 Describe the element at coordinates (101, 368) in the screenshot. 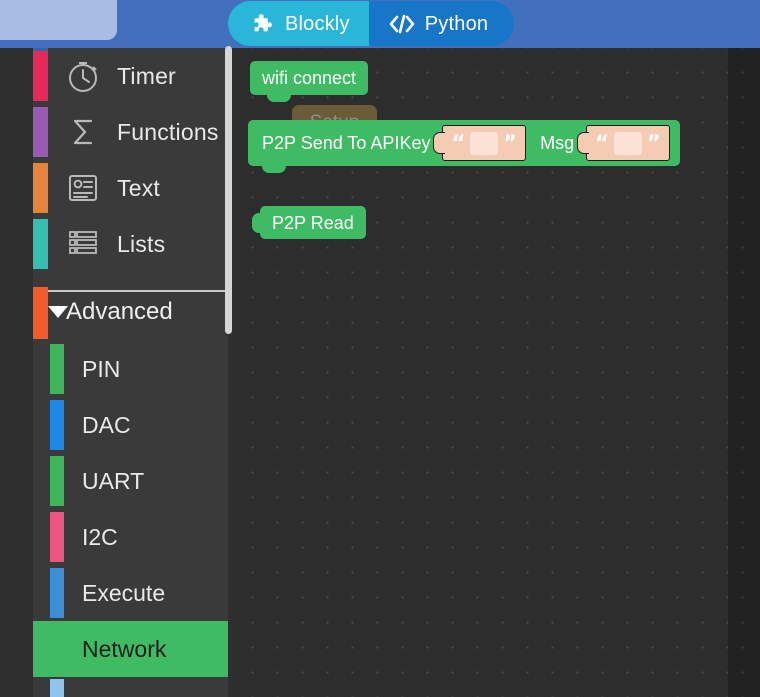

I see `sidebar-item-label: PIN` at that location.